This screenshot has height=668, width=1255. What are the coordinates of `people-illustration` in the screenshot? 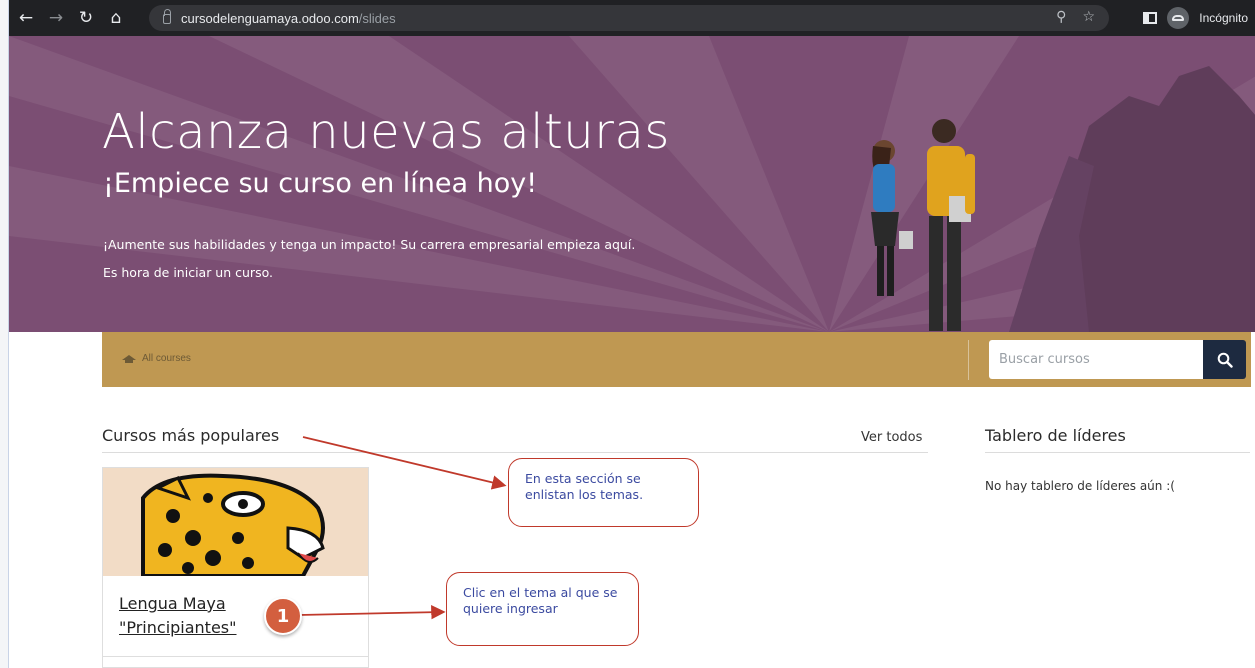 It's located at (923, 225).